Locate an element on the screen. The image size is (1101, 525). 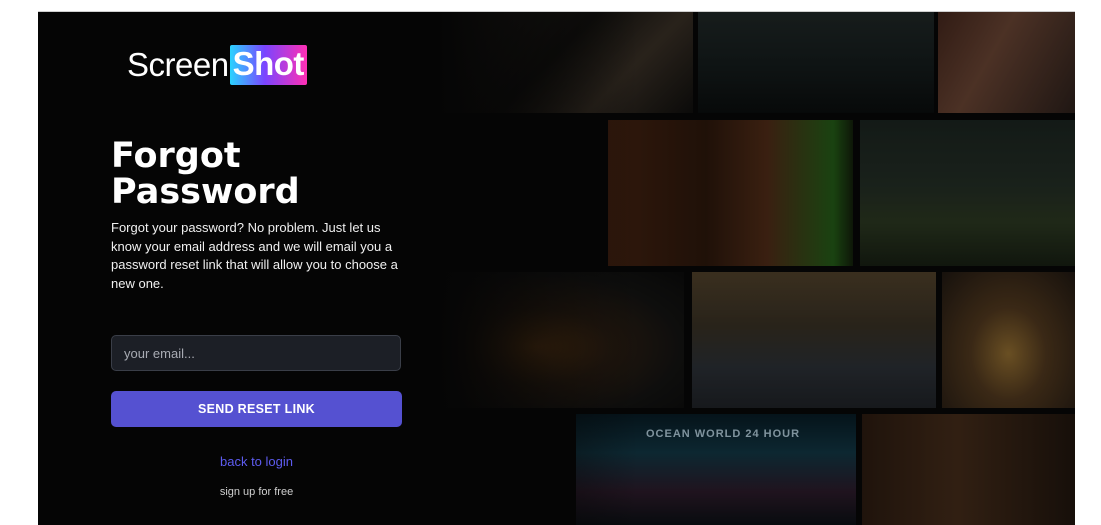
brand-name-part2: Shot is located at coordinates (268, 65).